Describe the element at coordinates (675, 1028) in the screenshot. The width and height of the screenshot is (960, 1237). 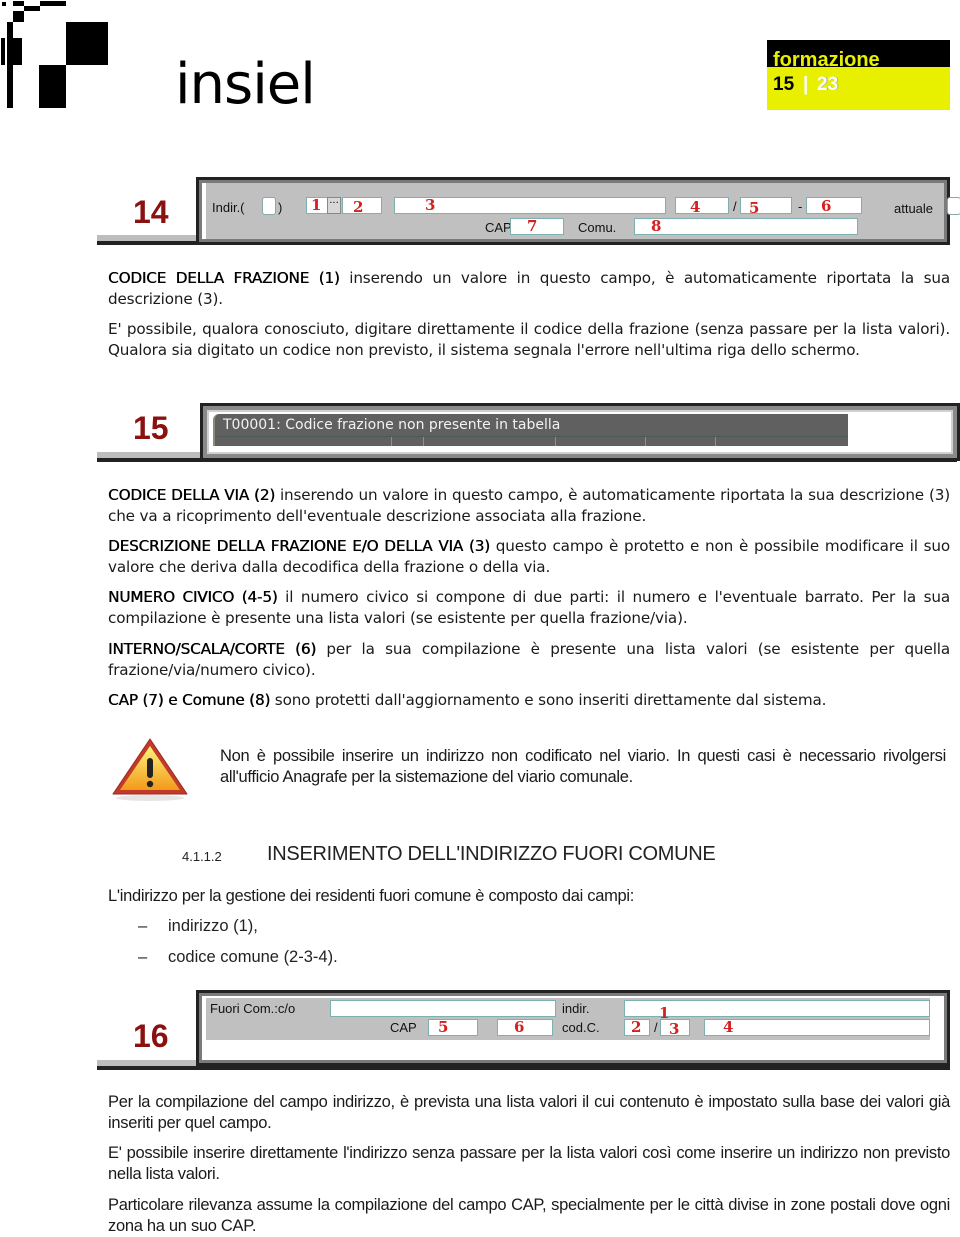
I see `province-code-field: 3` at that location.